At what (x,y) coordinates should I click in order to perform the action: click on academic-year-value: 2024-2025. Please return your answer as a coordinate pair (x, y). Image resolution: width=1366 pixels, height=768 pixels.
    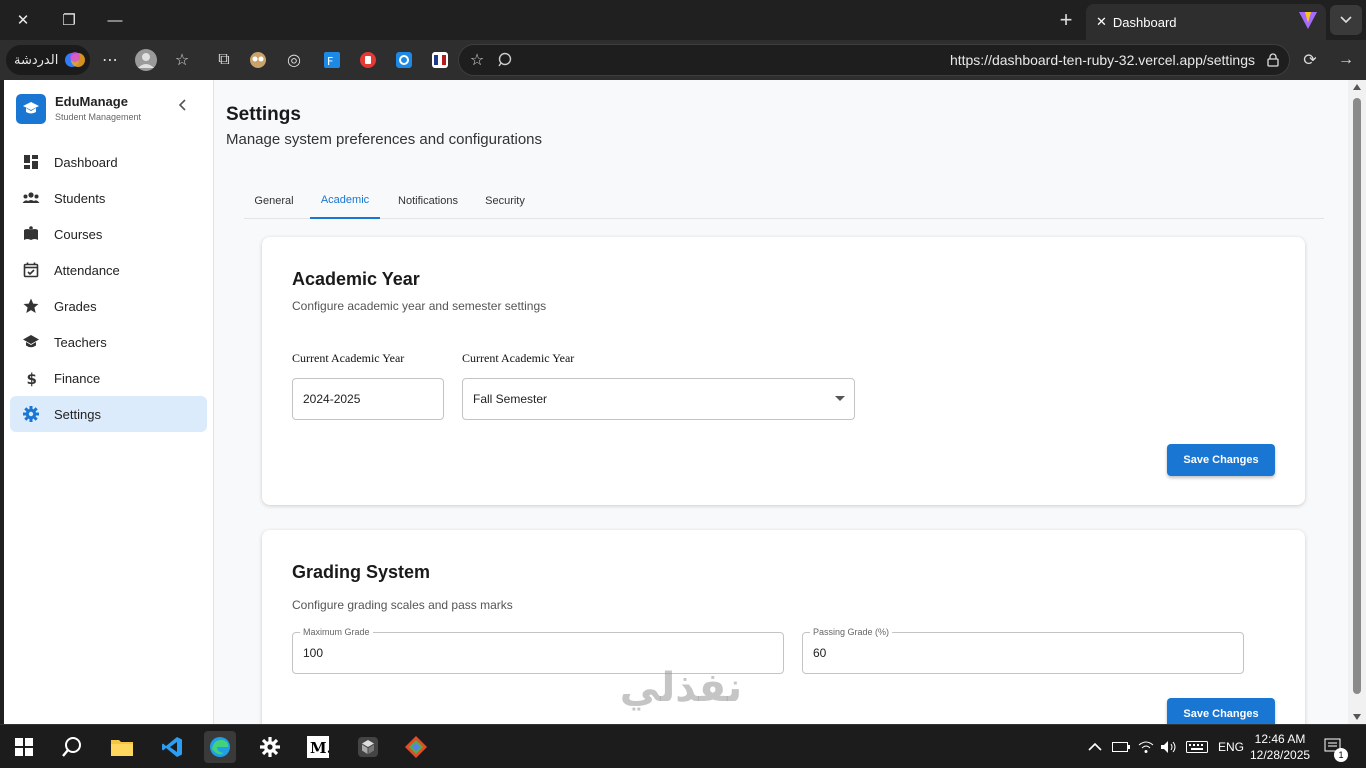
    Looking at the image, I should click on (332, 399).